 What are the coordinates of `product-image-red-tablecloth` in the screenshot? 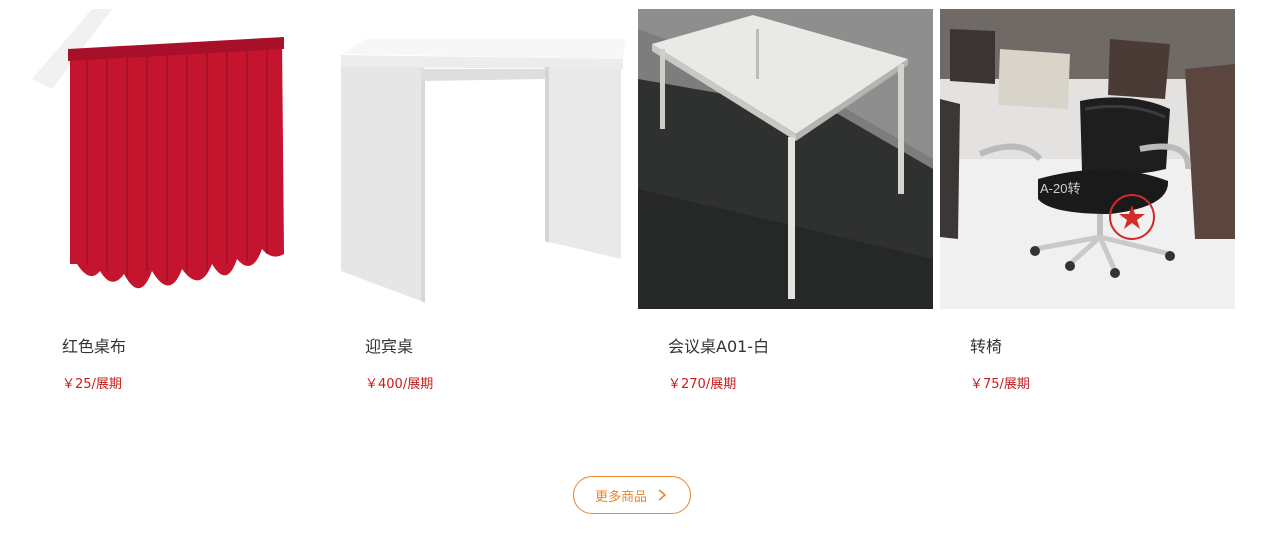 It's located at (179, 159).